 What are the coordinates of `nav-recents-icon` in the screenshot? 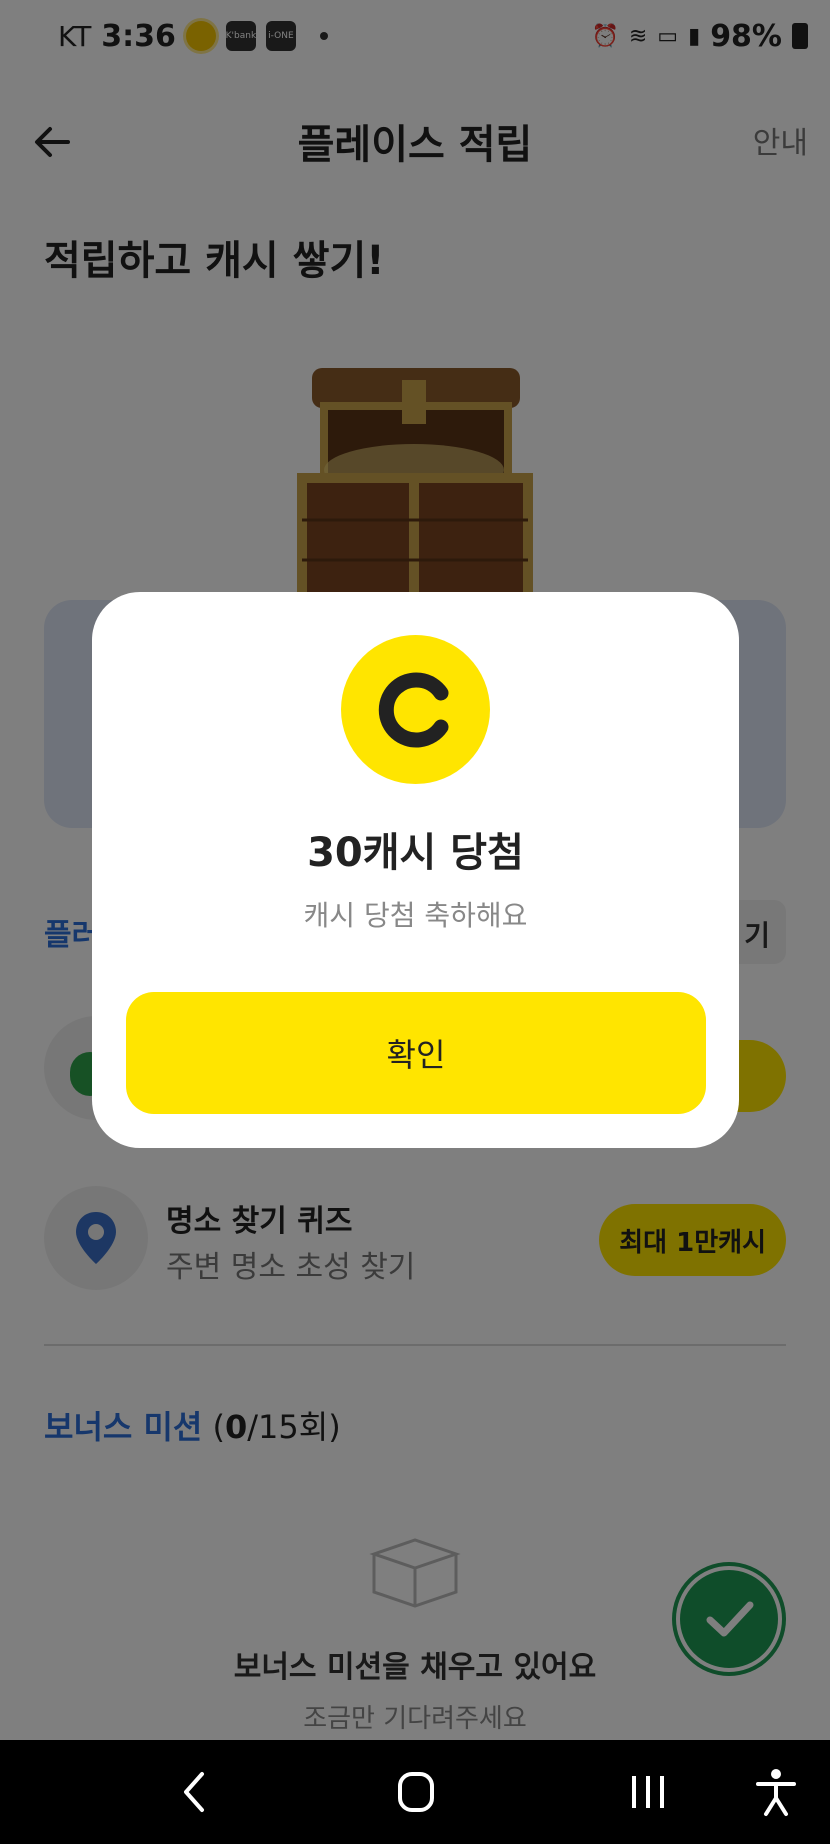 It's located at (648, 1792).